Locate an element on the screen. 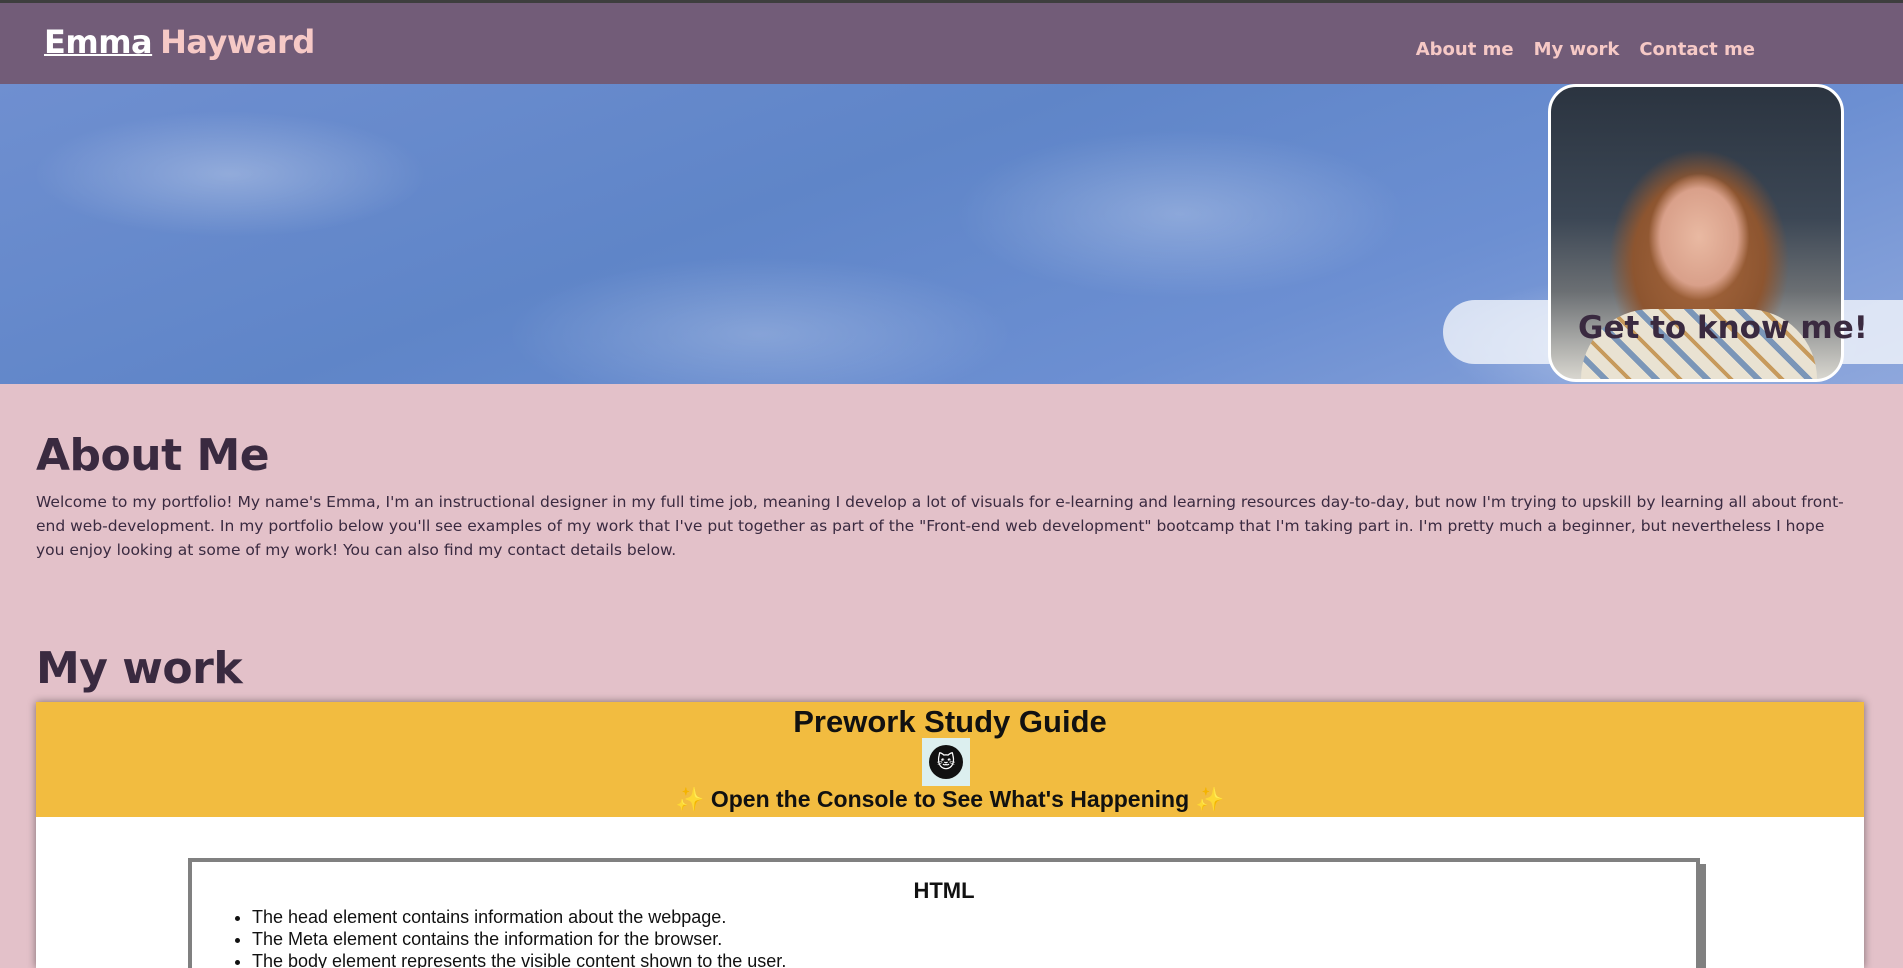  brand-first-name-link: Emma is located at coordinates (98, 42).